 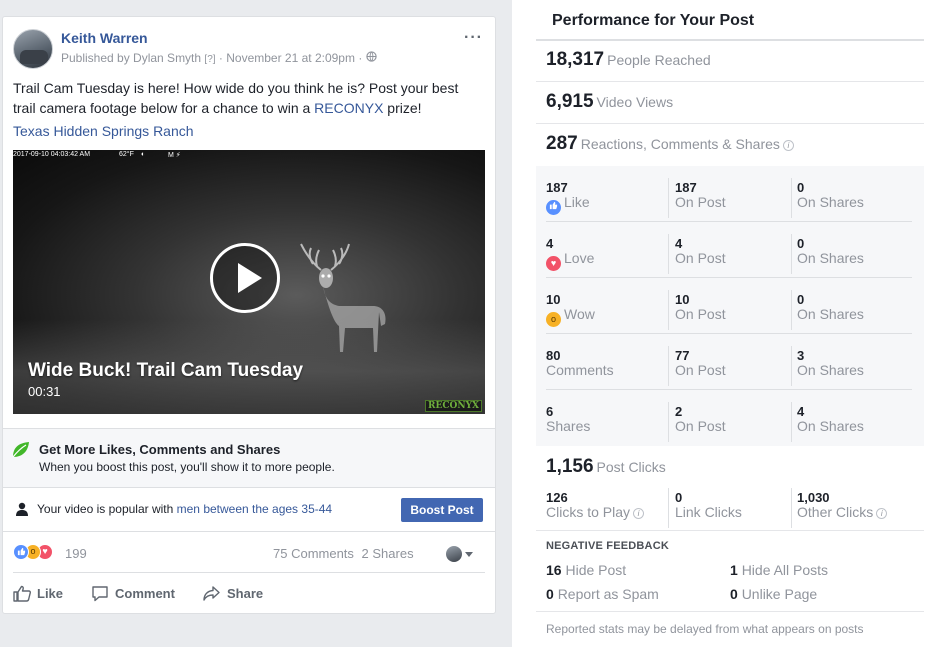 I want to click on more-options-icon: ···, so click(x=473, y=38).